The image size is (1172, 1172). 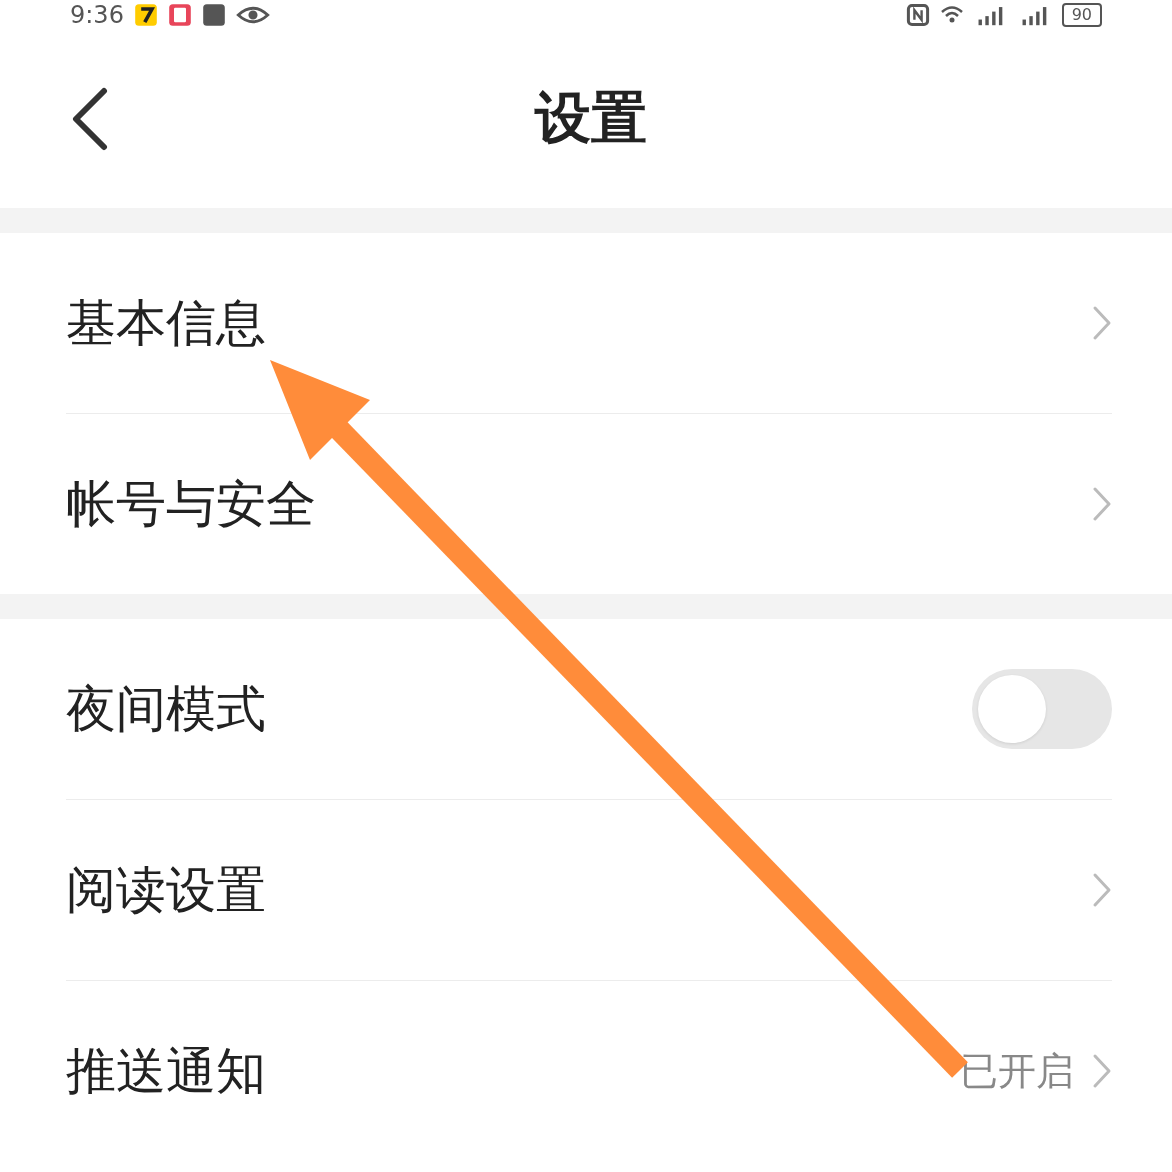 I want to click on settings-row: 夜间模式, so click(x=589, y=709).